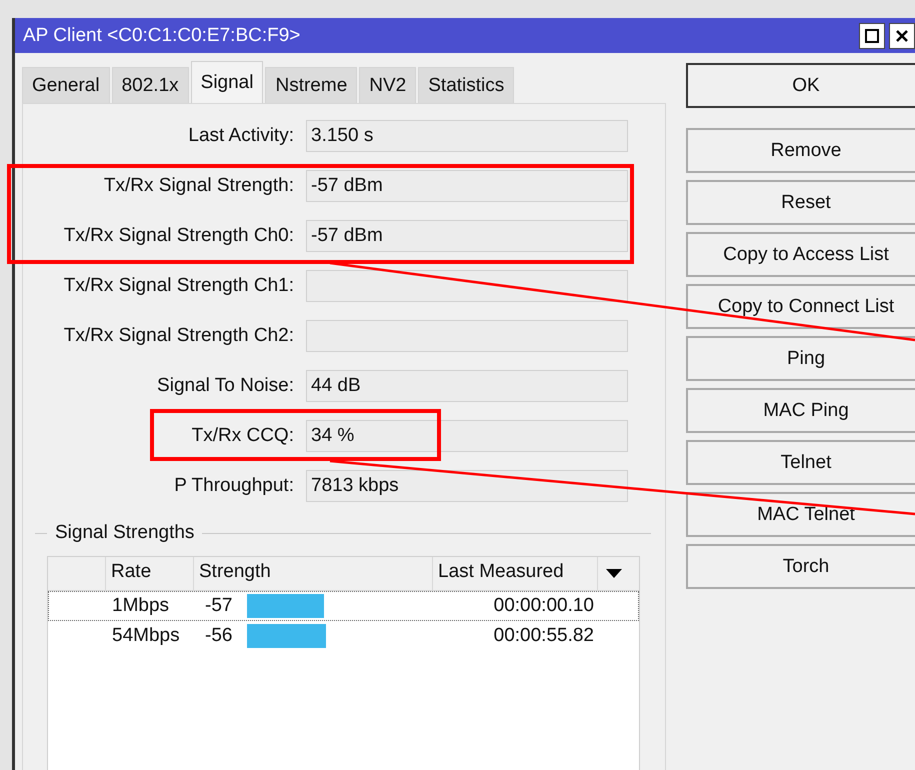  I want to click on action-button: Torch, so click(800, 566).